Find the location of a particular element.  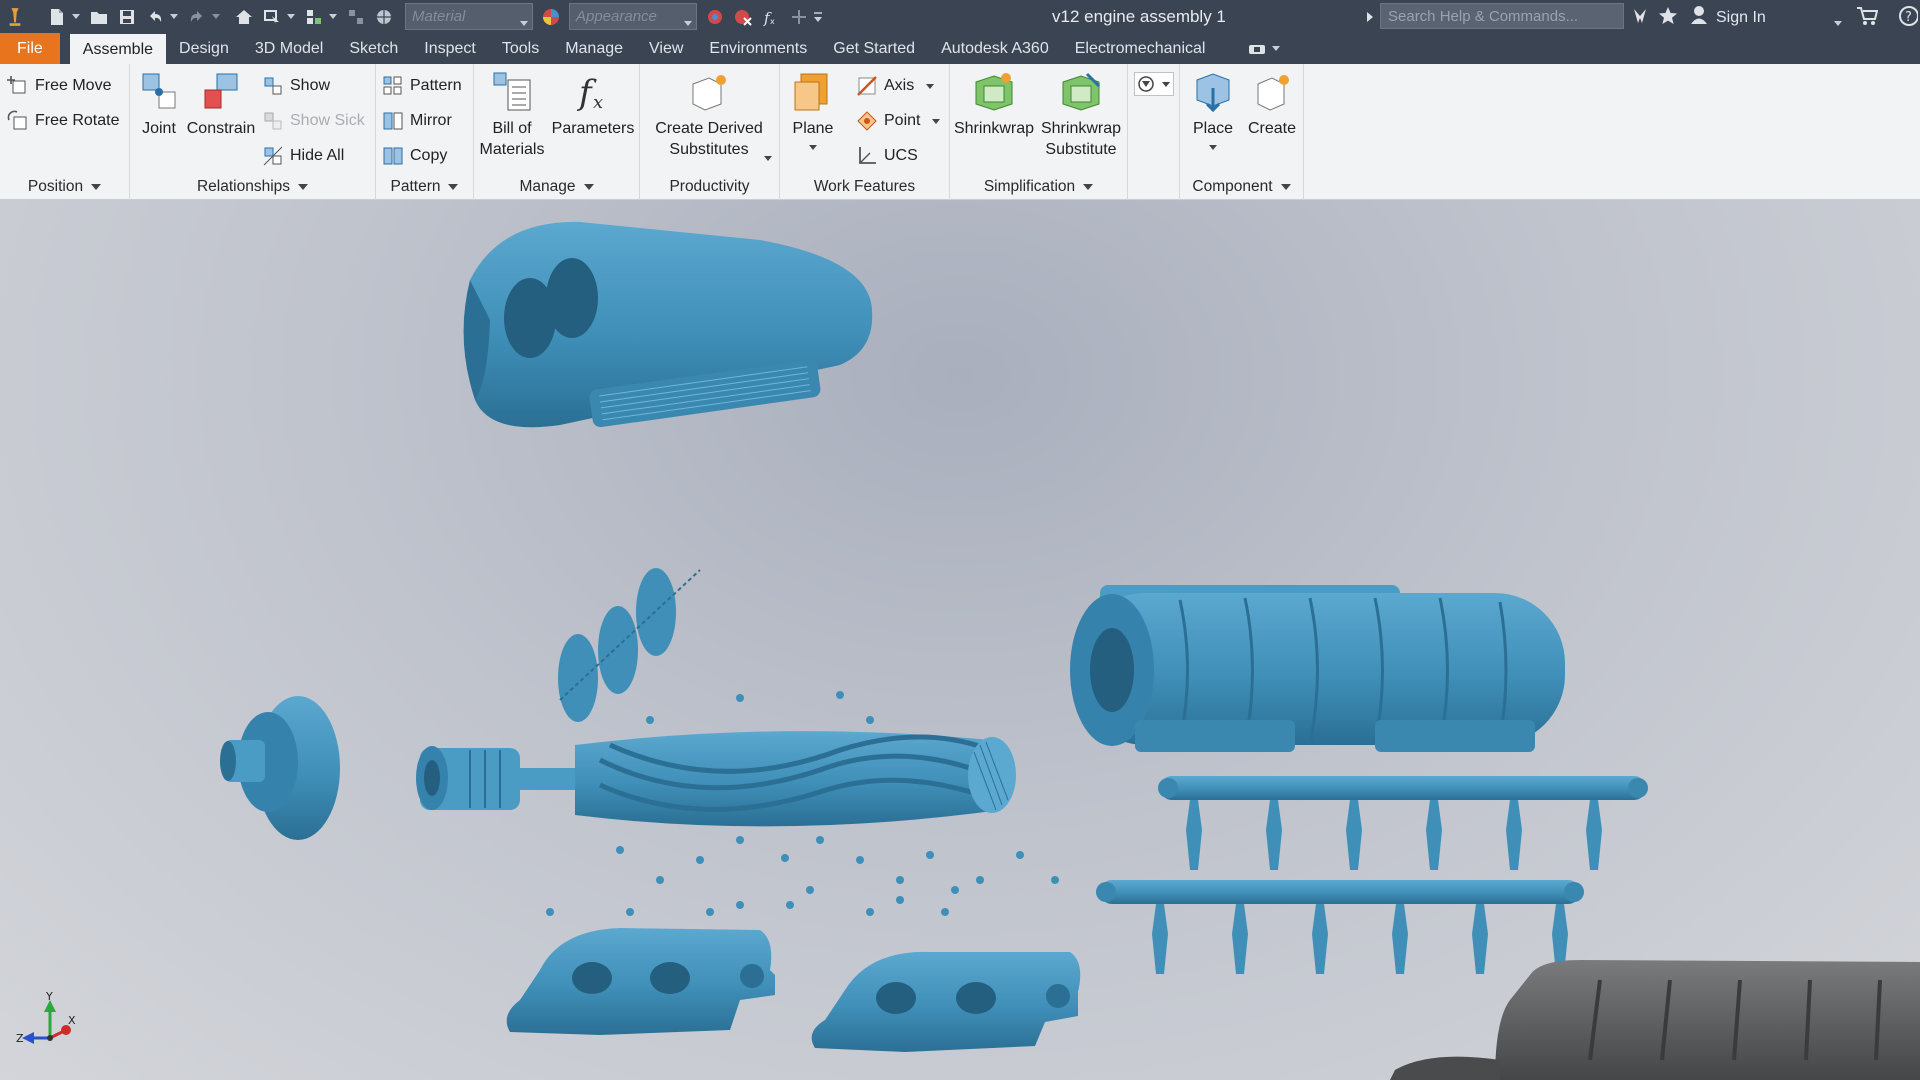

update-dropdown-caret is located at coordinates (333, 17).